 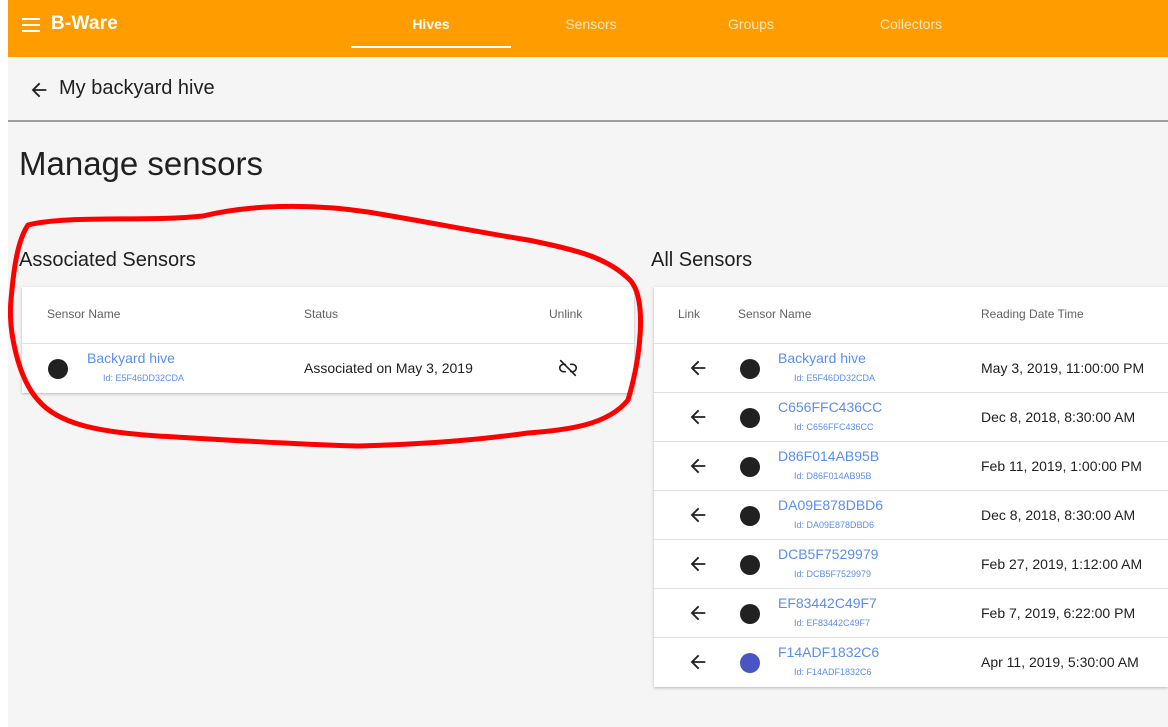 I want to click on sensor-name-link: EF83442C49F7, so click(x=827, y=603).